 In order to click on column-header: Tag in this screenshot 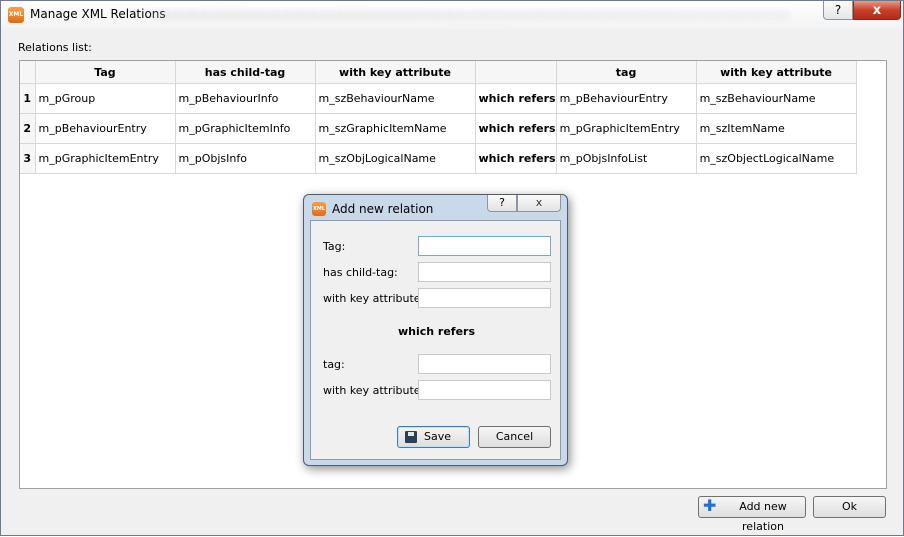, I will do `click(105, 72)`.